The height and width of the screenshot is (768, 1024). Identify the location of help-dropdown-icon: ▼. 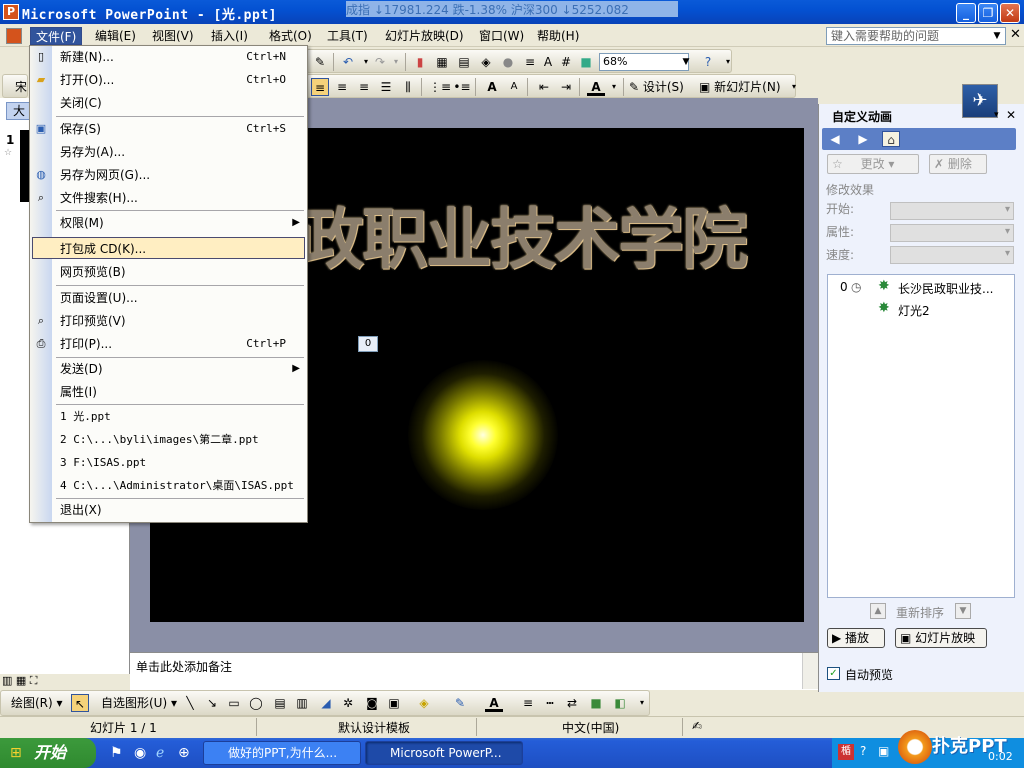
(997, 36).